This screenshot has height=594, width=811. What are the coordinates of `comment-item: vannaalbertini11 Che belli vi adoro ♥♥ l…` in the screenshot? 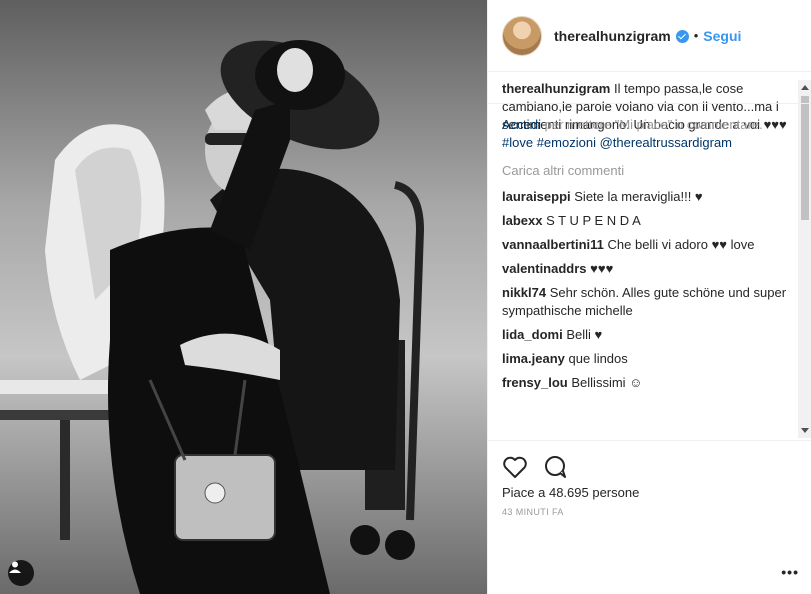 It's located at (650, 245).